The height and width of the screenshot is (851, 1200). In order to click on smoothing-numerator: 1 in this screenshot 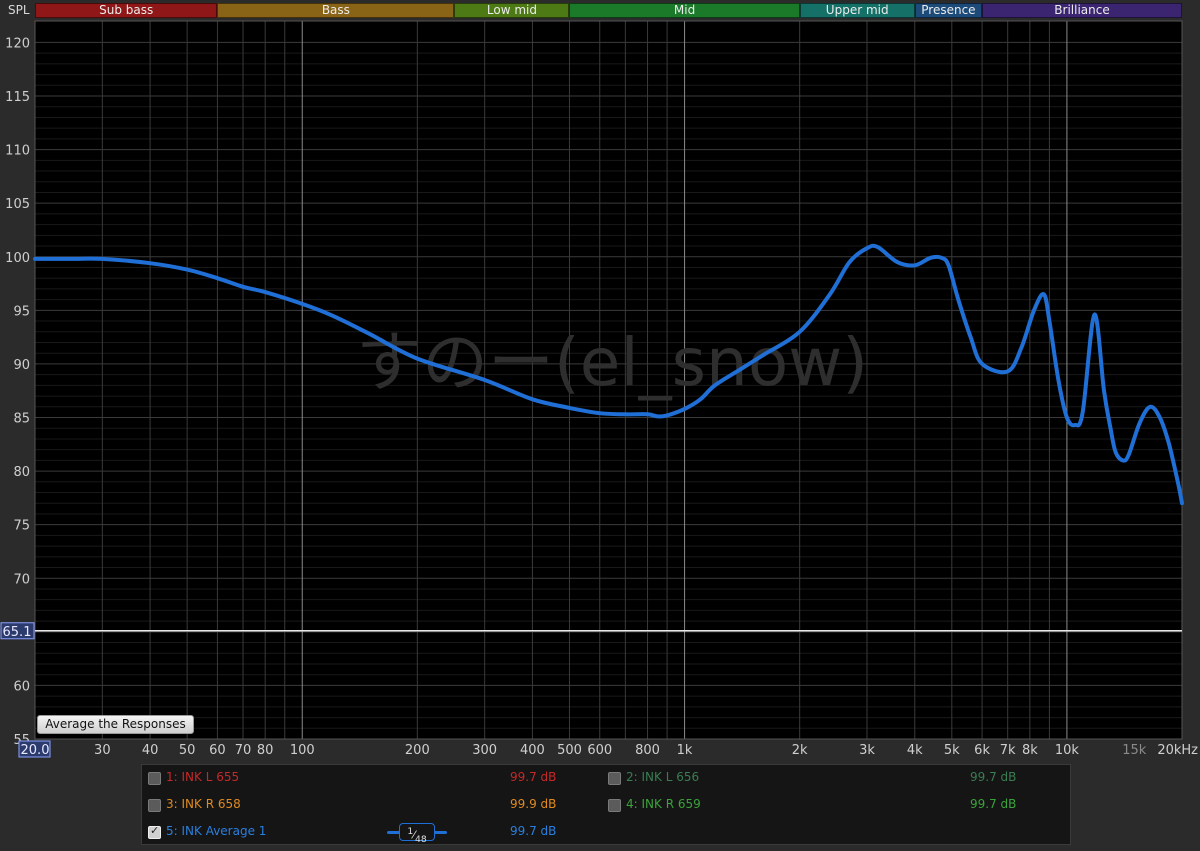, I will do `click(410, 831)`.